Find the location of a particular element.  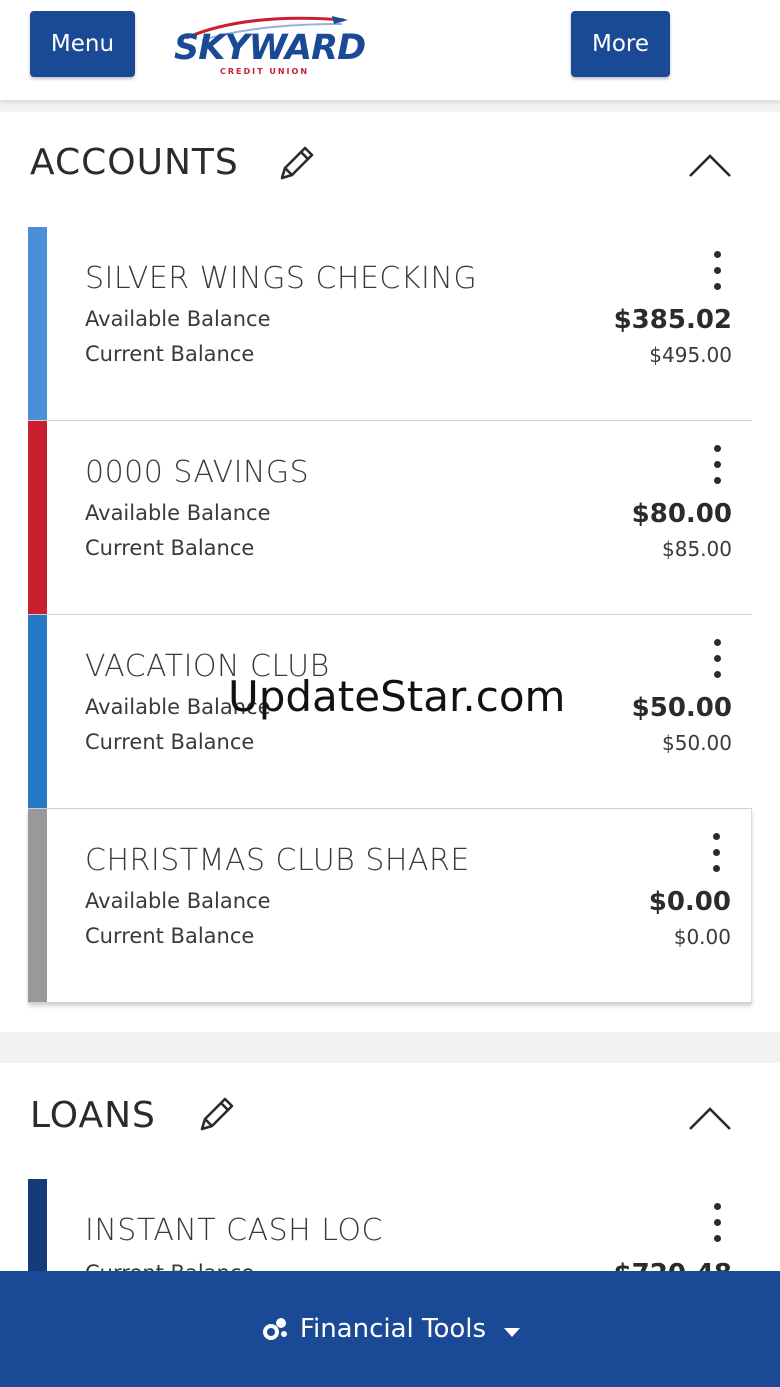

coins-icon is located at coordinates (274, 1329).